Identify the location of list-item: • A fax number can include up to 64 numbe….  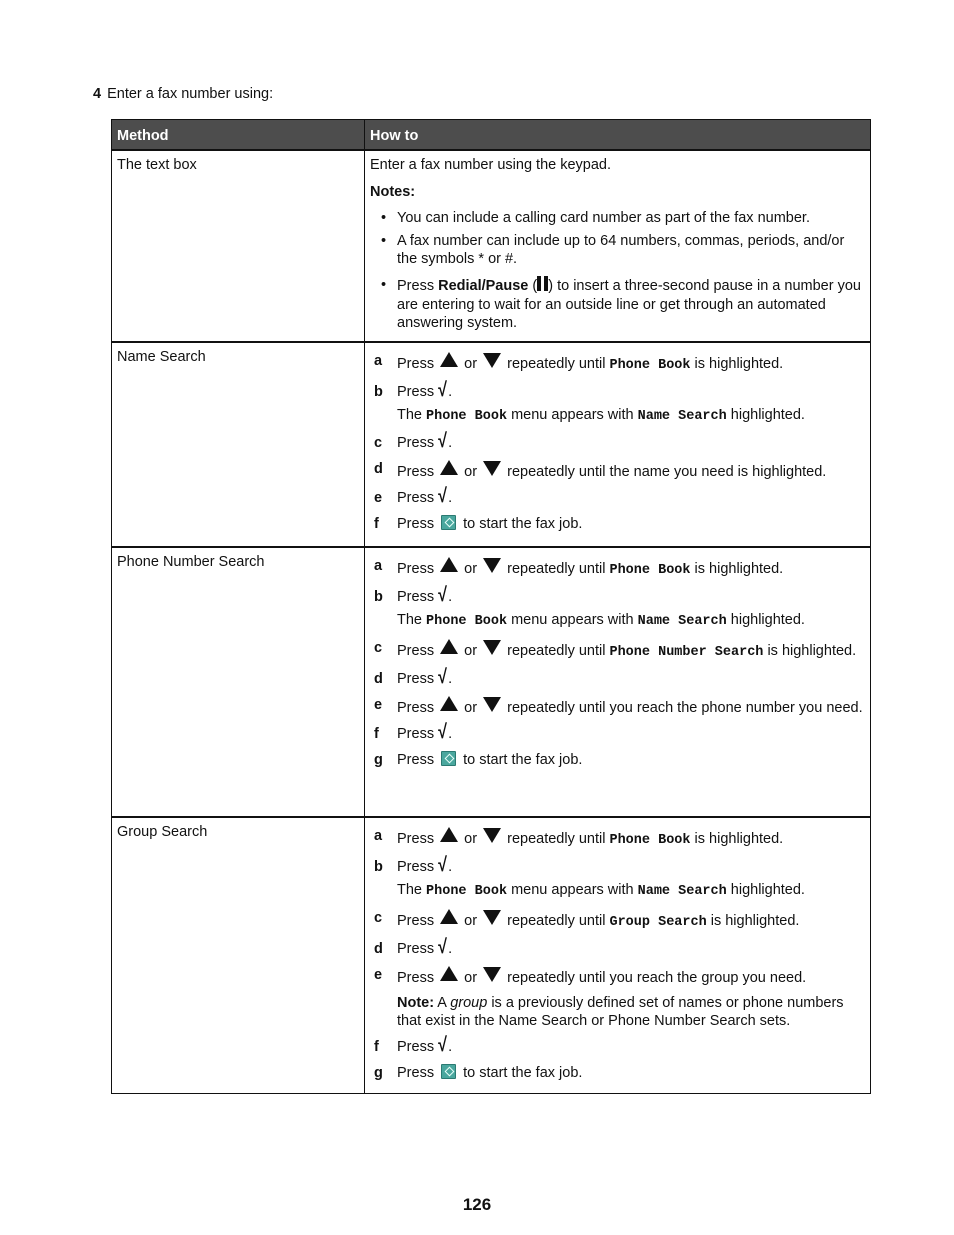
(613, 250).